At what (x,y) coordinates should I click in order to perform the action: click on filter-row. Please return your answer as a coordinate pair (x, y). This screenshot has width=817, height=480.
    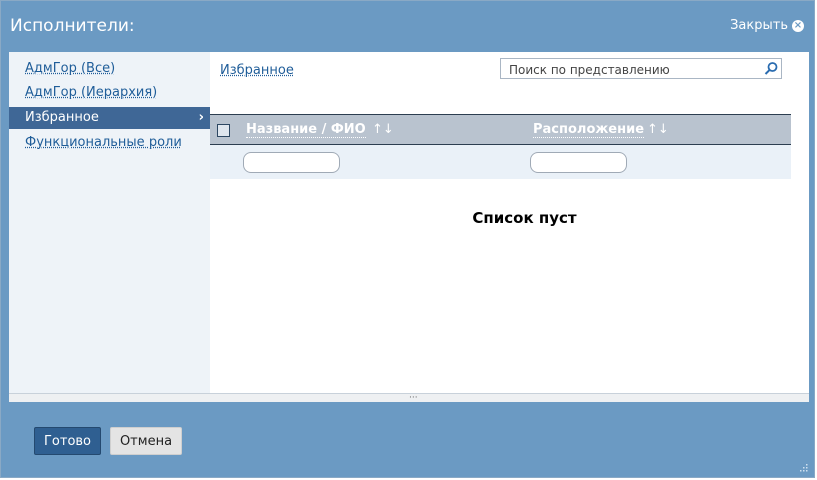
    Looking at the image, I should click on (500, 162).